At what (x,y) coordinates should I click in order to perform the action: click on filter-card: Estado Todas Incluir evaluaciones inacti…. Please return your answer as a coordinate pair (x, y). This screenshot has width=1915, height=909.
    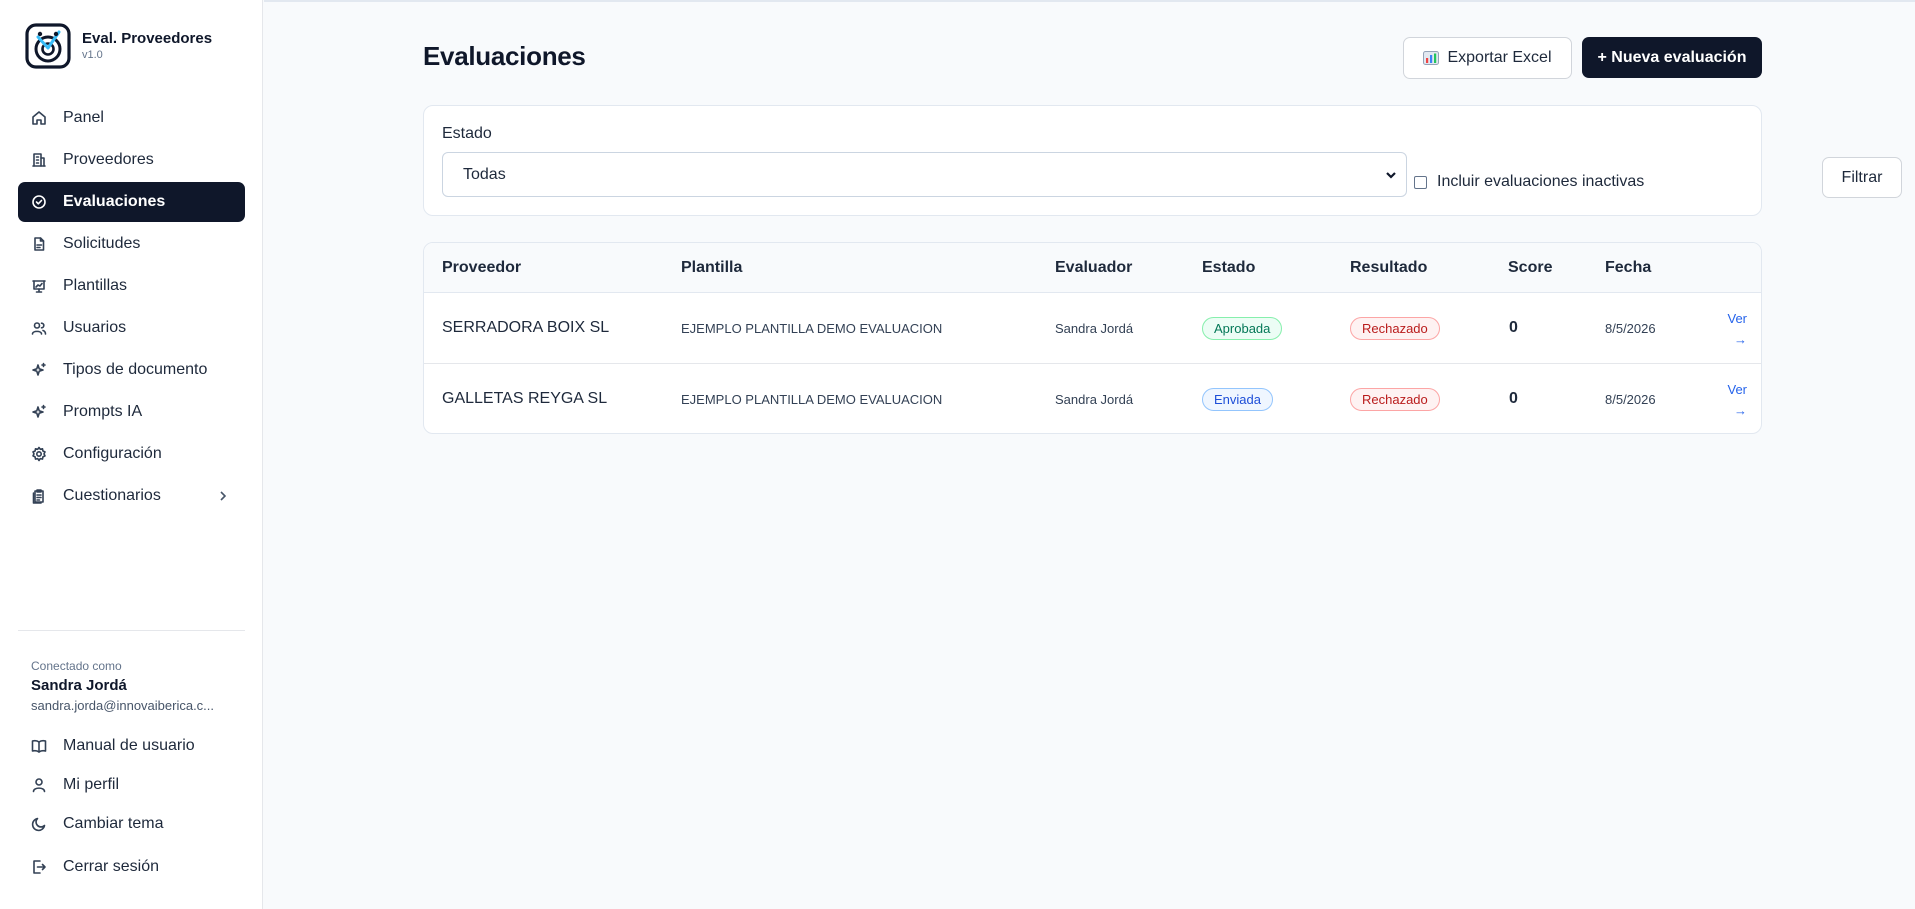
    Looking at the image, I should click on (1162, 160).